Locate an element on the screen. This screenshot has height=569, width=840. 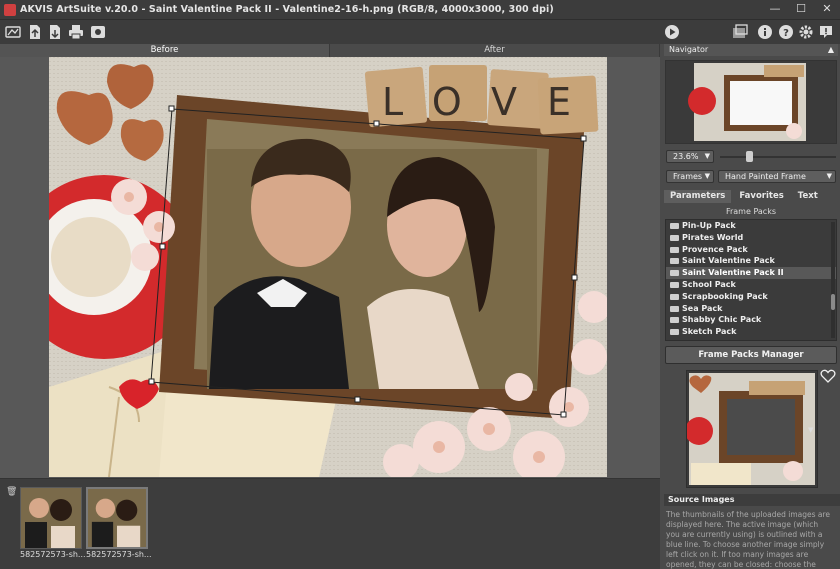
navigator-title: Navigator is located at coordinates (689, 49).